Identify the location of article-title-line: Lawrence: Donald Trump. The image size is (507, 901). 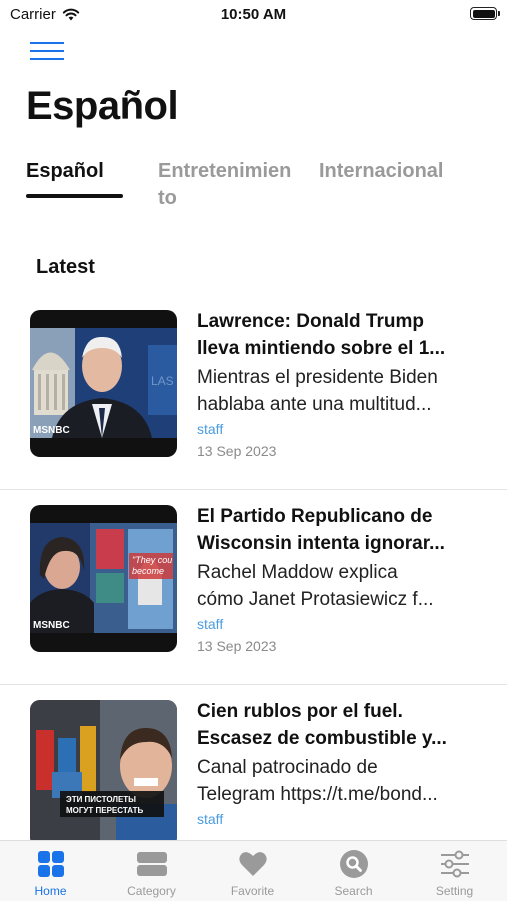
(310, 321).